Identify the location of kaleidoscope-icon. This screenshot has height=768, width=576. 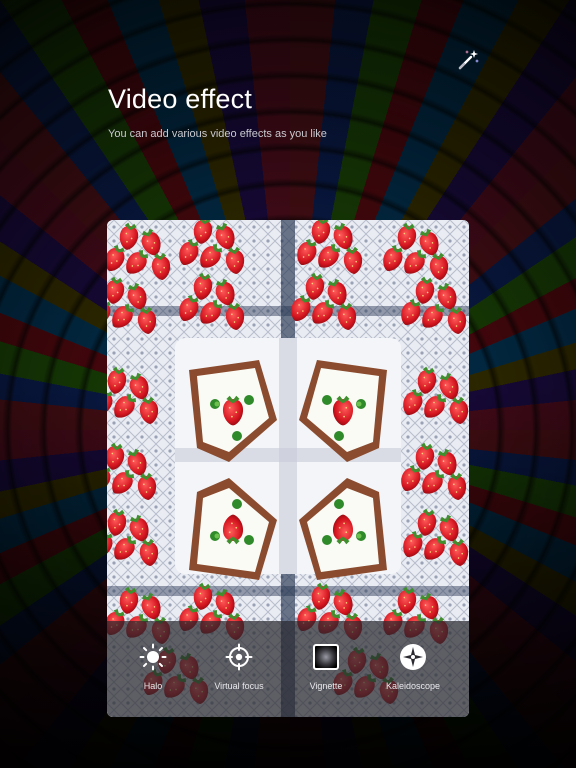
(413, 657).